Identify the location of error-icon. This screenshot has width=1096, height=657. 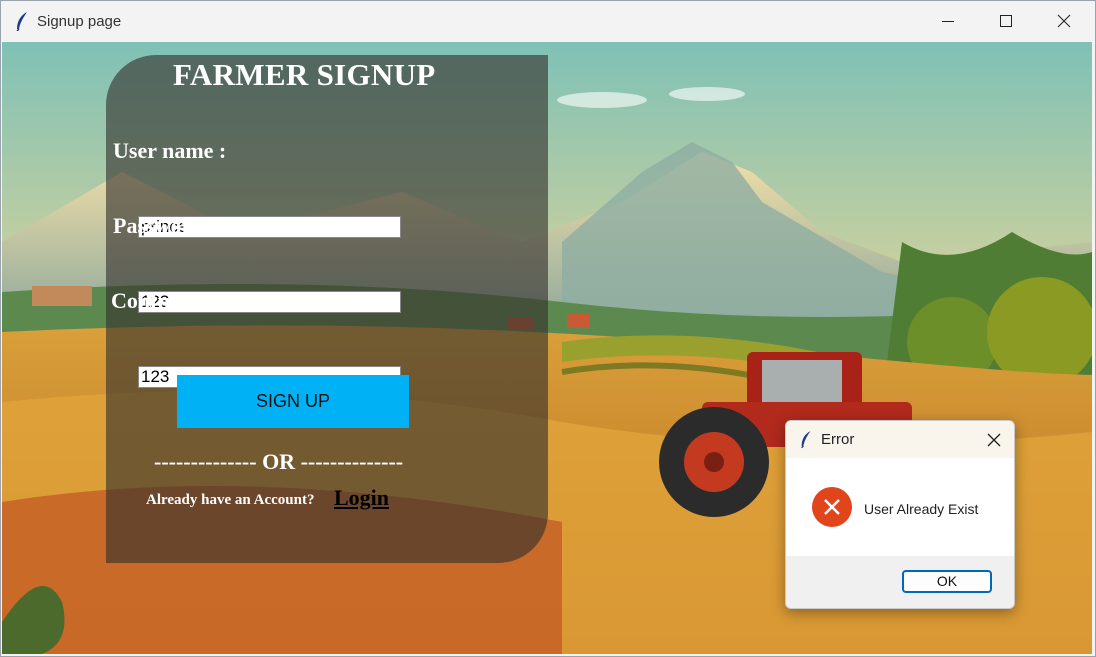
(832, 507).